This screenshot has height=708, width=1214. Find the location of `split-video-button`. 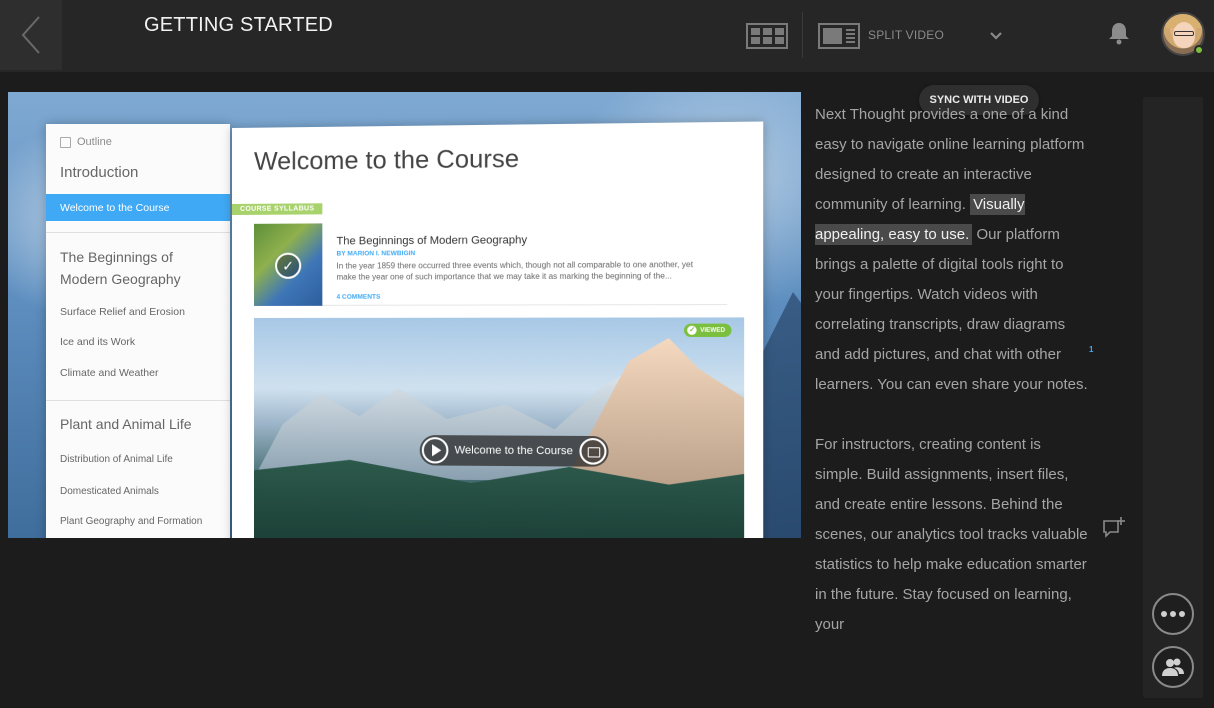

split-video-button is located at coordinates (839, 36).